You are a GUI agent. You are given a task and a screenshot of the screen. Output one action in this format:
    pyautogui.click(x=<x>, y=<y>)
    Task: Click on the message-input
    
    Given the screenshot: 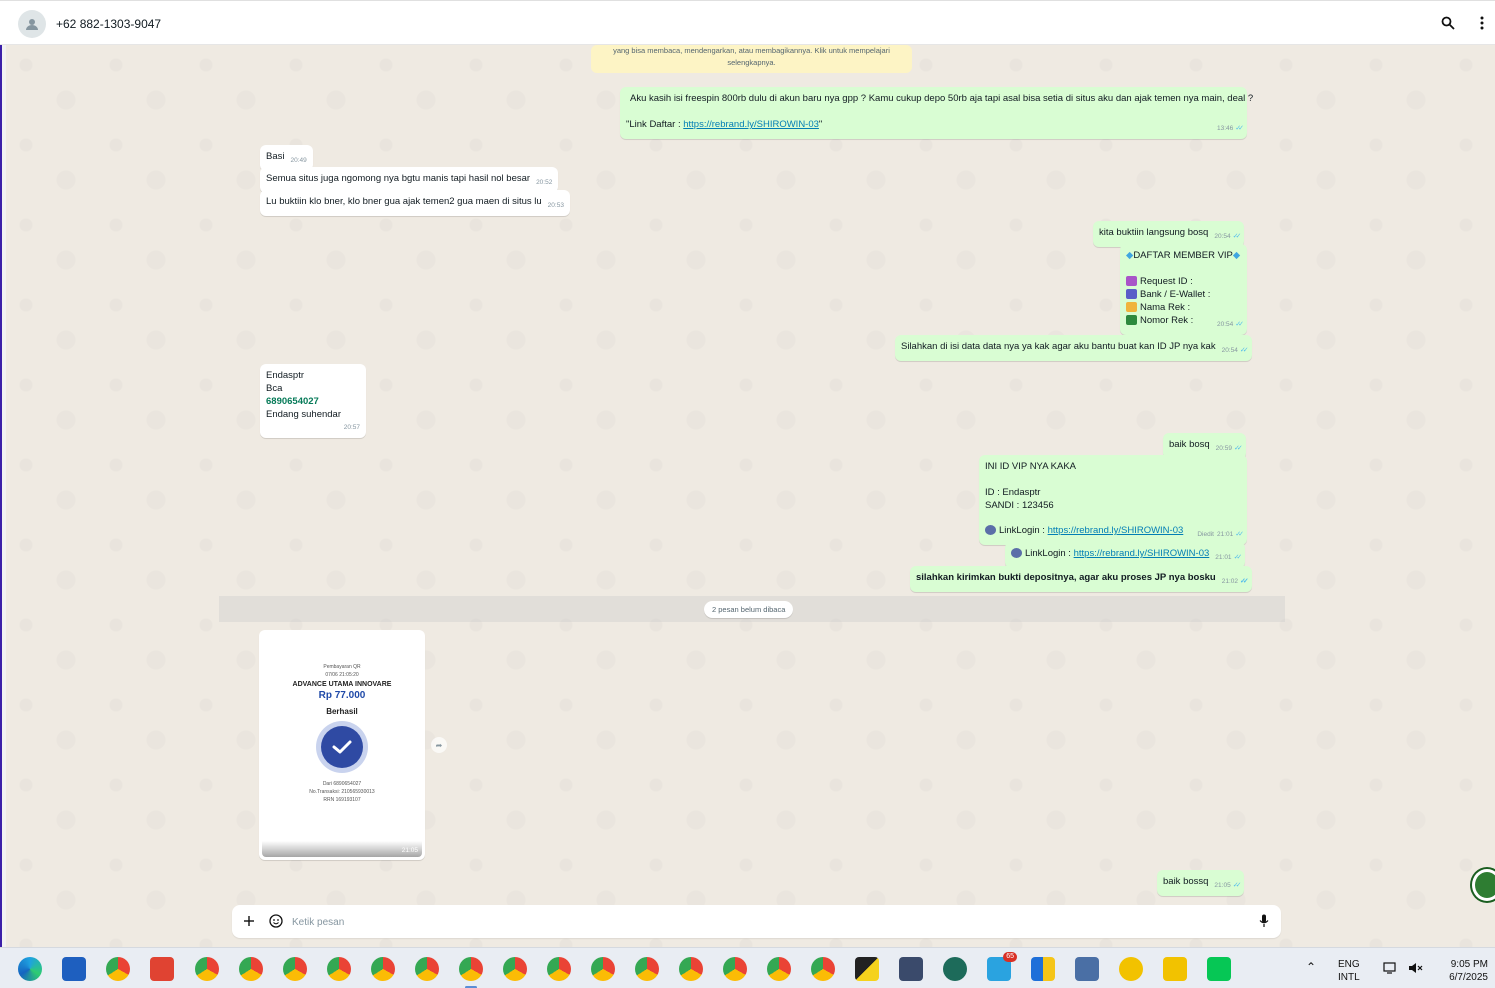 What is the action you would take?
    pyautogui.click(x=742, y=922)
    